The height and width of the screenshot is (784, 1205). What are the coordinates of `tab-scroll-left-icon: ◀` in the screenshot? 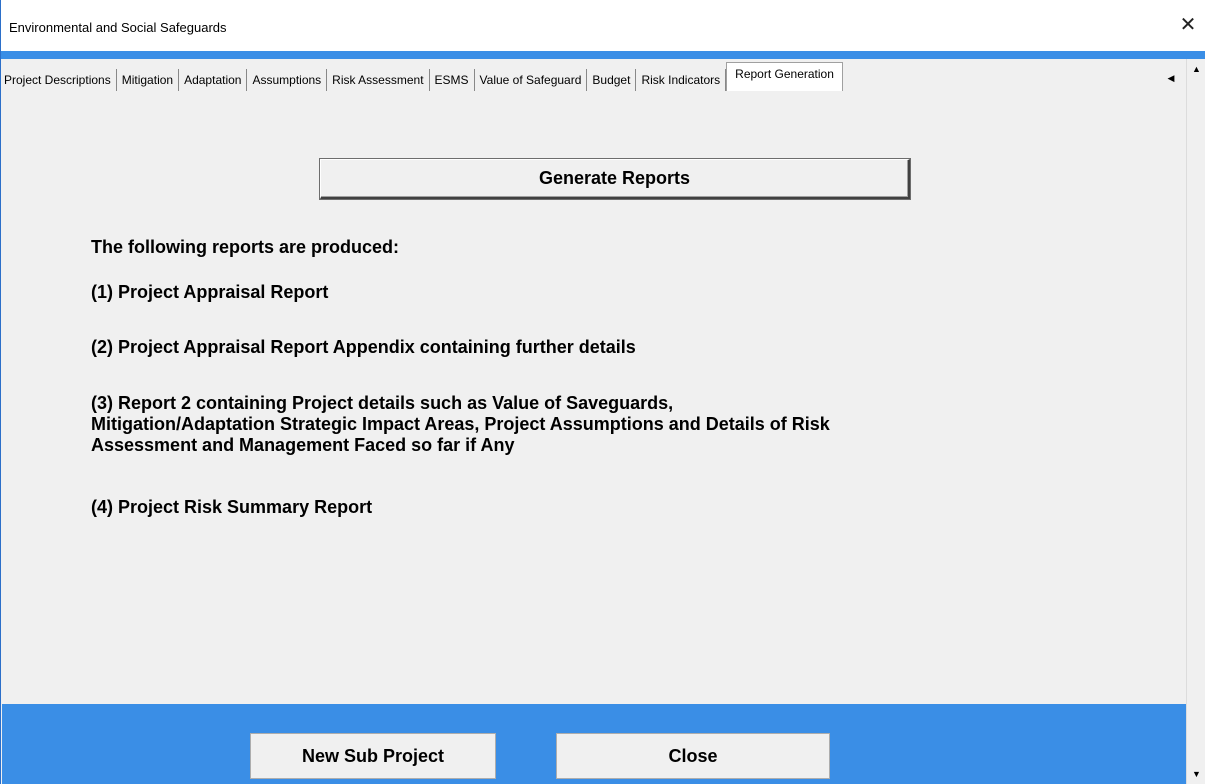 It's located at (1171, 78).